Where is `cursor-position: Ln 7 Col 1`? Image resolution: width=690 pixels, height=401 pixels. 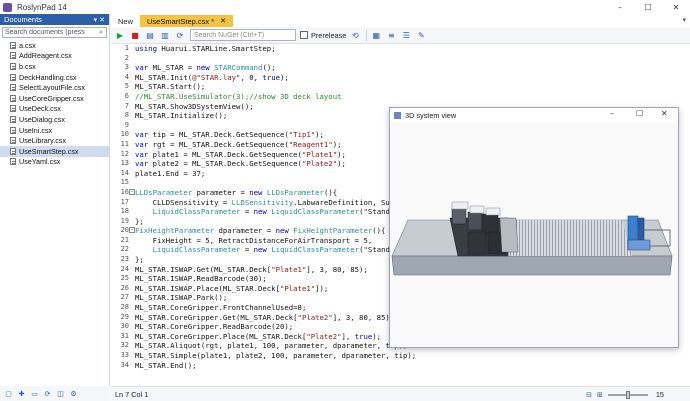 cursor-position: Ln 7 Col 1 is located at coordinates (132, 394).